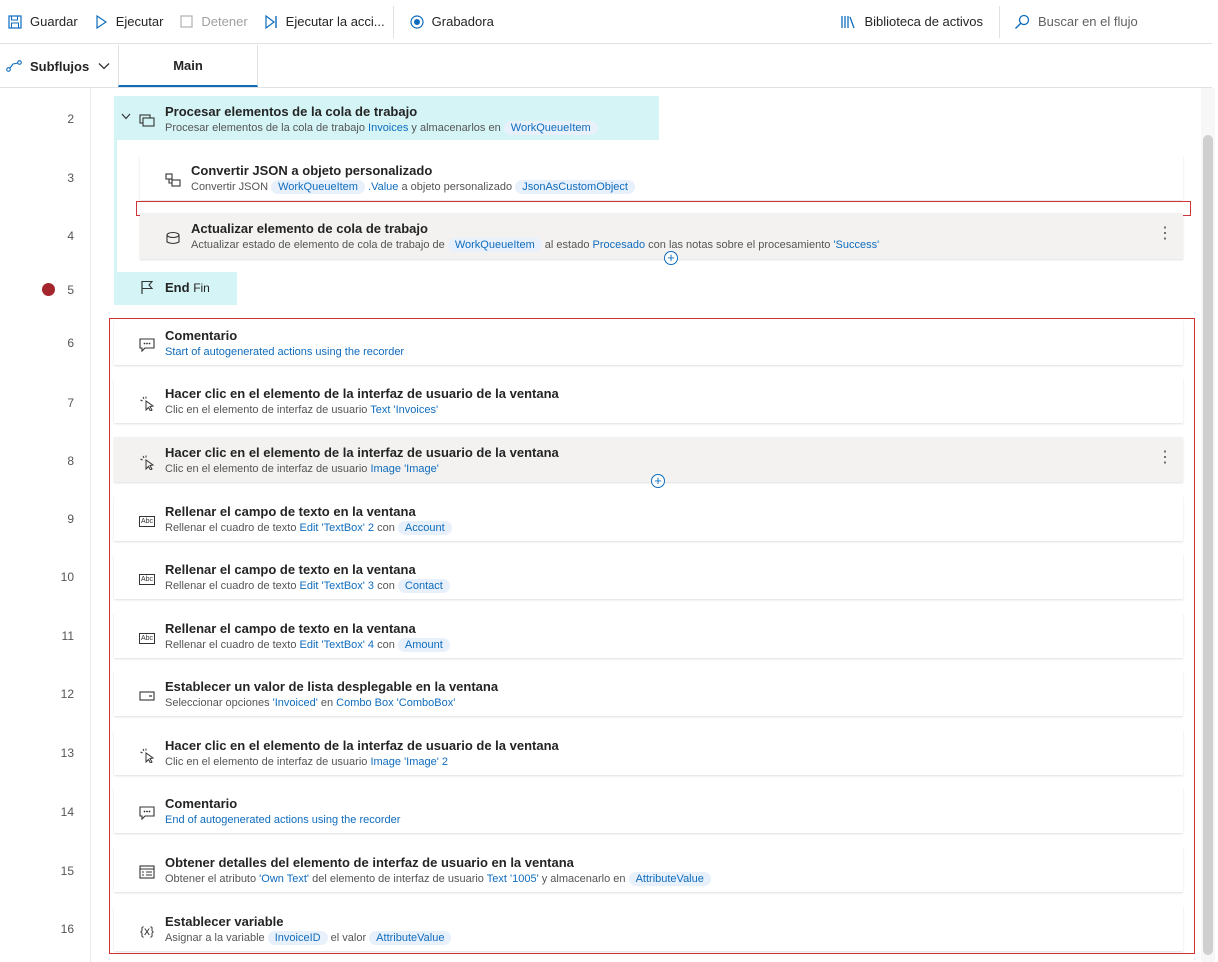 Image resolution: width=1218 pixels, height=962 pixels. What do you see at coordinates (187, 287) in the screenshot?
I see `end-label: End Fin` at bounding box center [187, 287].